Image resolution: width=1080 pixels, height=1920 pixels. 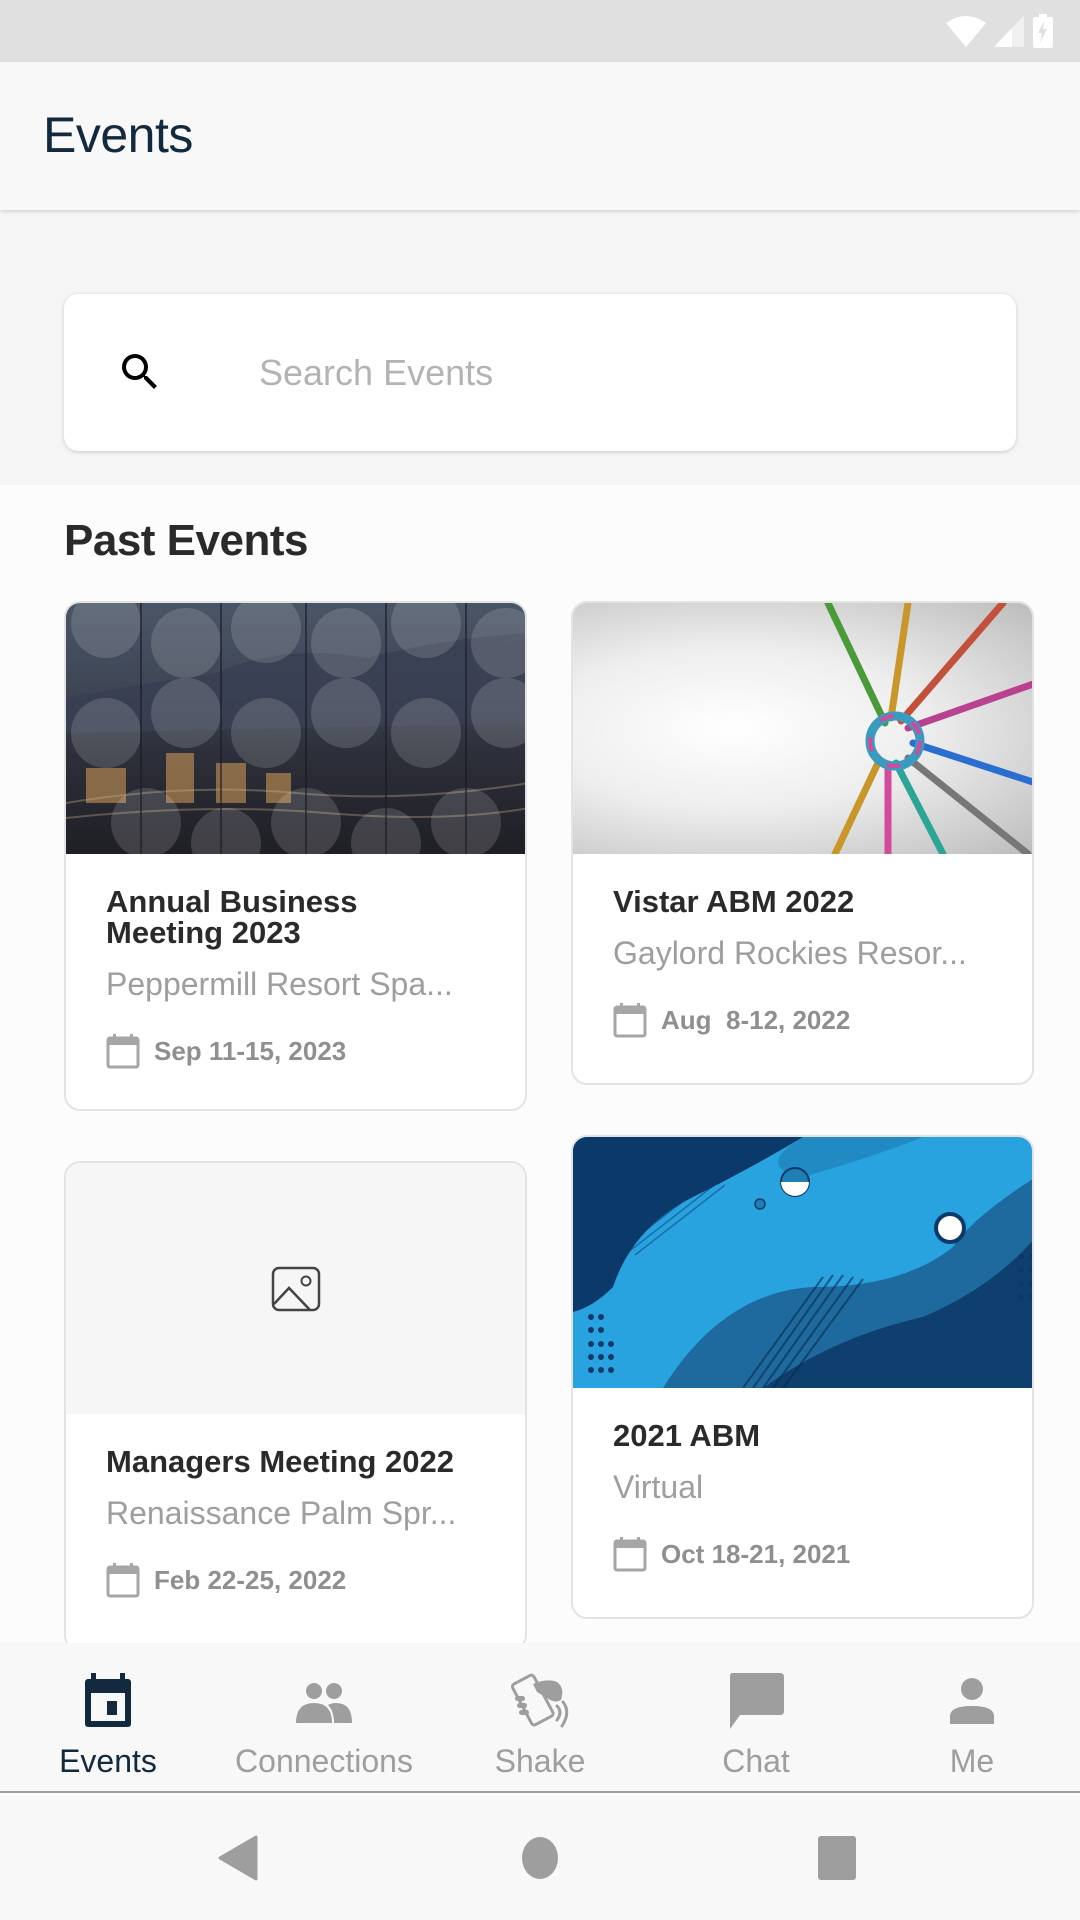 I want to click on event-date: Sep 11-15, 2023, so click(x=250, y=1050).